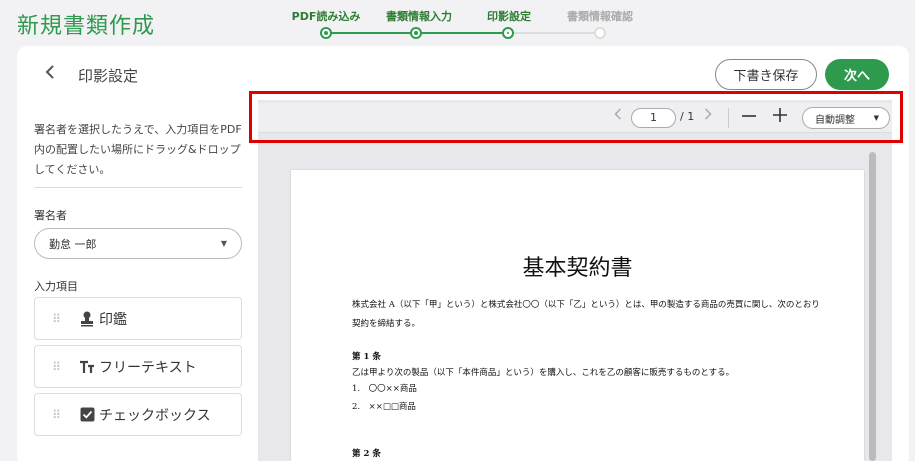 The width and height of the screenshot is (915, 461). Describe the element at coordinates (87, 367) in the screenshot. I see `text-icon` at that location.